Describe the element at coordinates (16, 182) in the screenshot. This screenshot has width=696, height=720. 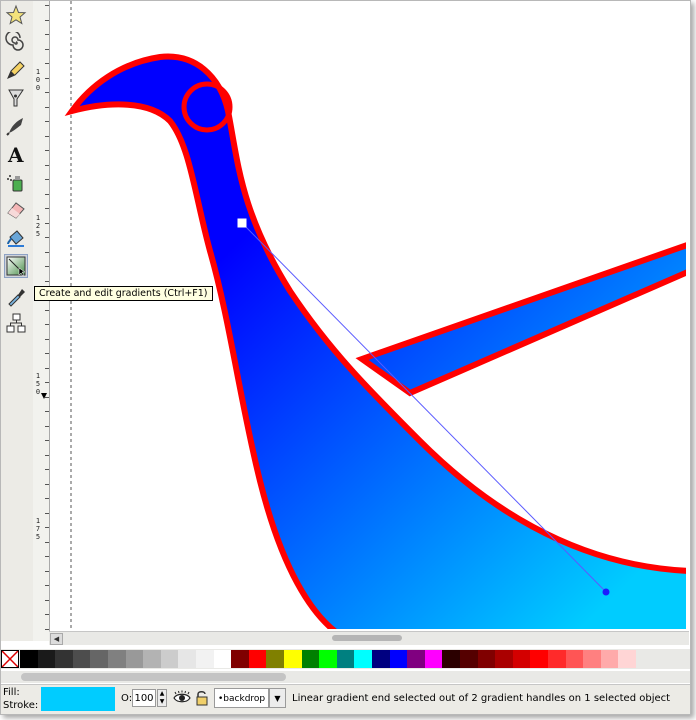
I see `spray-tool-icon` at that location.